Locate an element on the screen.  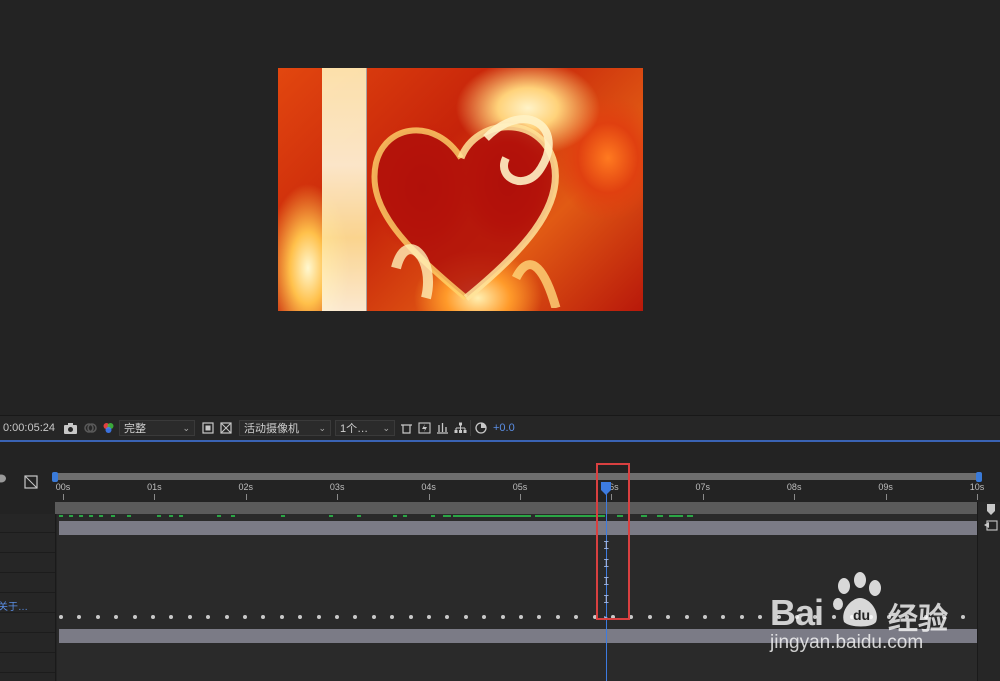
comp-flowchart-icon is located at coordinates (31, 483).